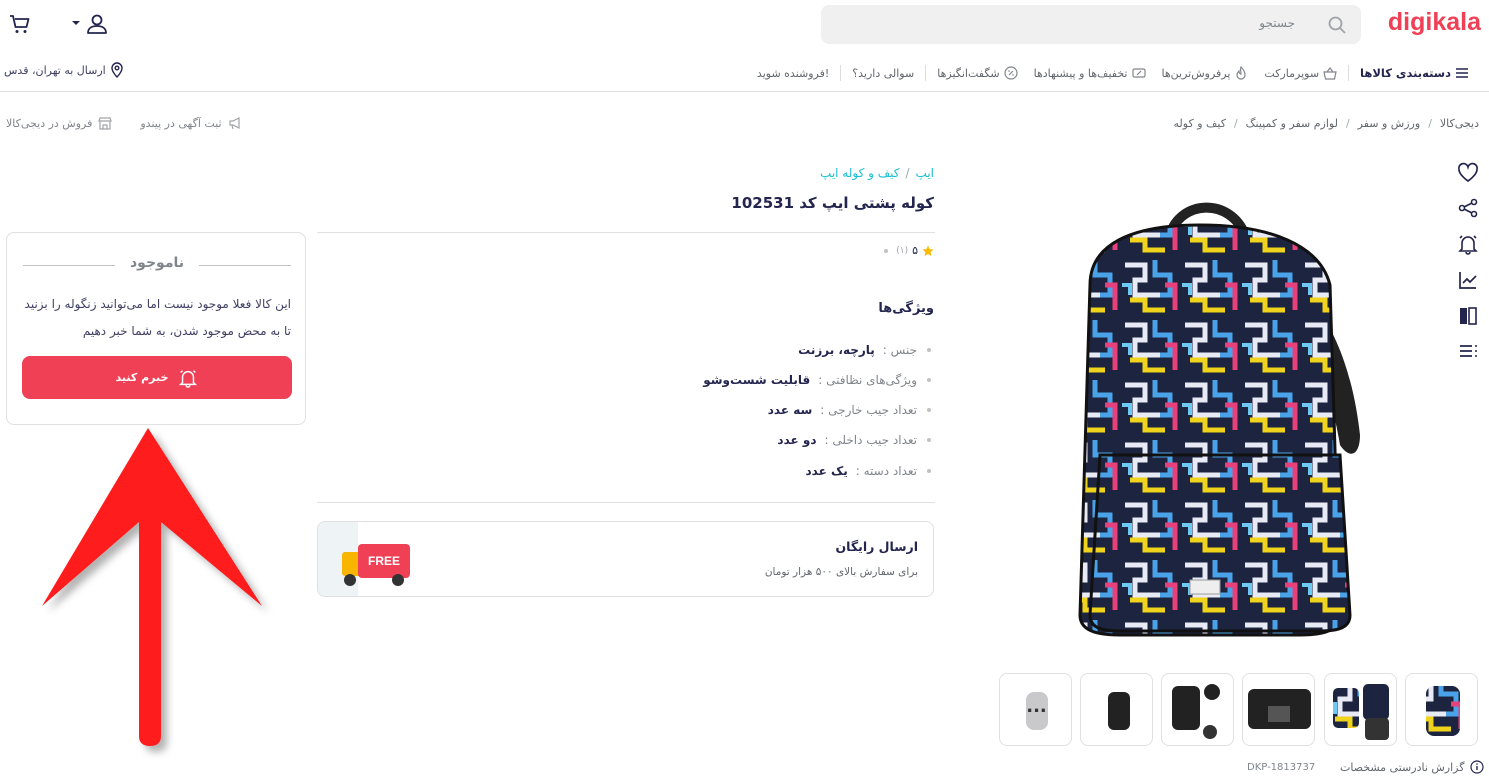 This screenshot has height=780, width=1489. I want to click on menu-icon, so click(1462, 73).